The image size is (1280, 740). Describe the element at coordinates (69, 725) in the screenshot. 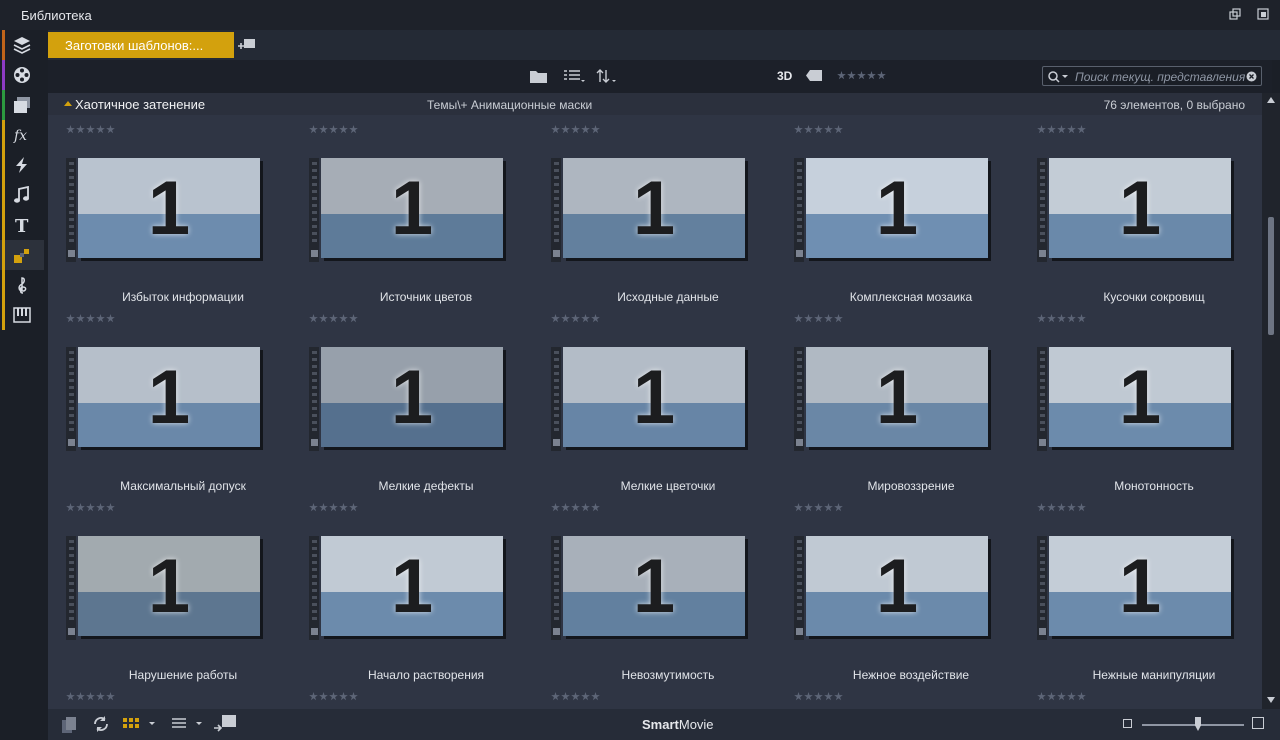

I see `copy-icon` at that location.